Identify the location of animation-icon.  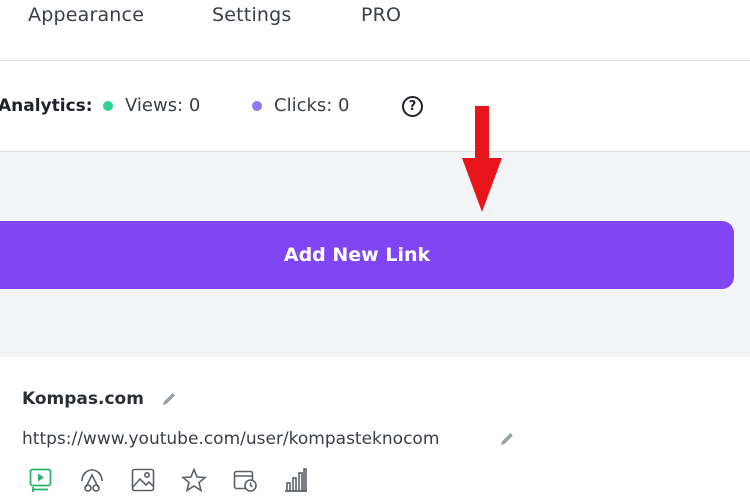
(92, 480).